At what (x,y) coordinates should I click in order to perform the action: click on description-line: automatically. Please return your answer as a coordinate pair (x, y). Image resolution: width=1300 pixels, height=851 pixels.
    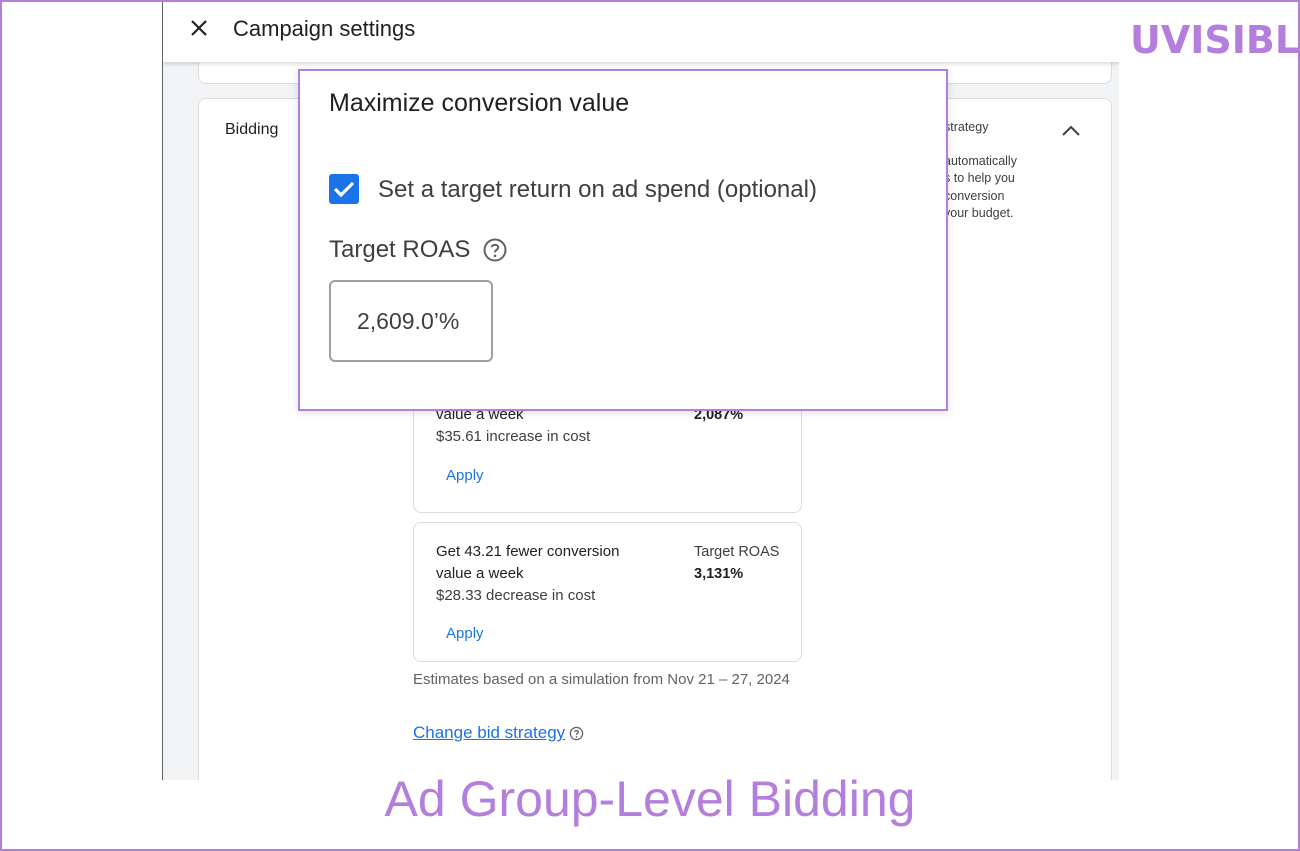
    Looking at the image, I should click on (980, 160).